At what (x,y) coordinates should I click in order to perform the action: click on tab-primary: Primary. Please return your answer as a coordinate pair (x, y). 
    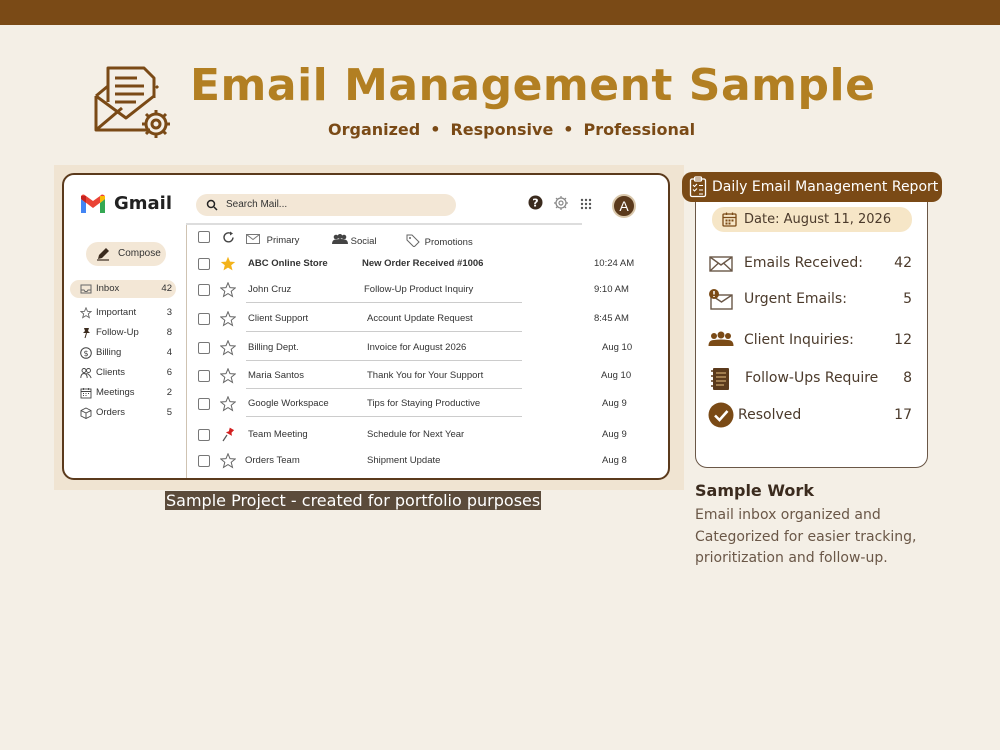
    Looking at the image, I should click on (272, 240).